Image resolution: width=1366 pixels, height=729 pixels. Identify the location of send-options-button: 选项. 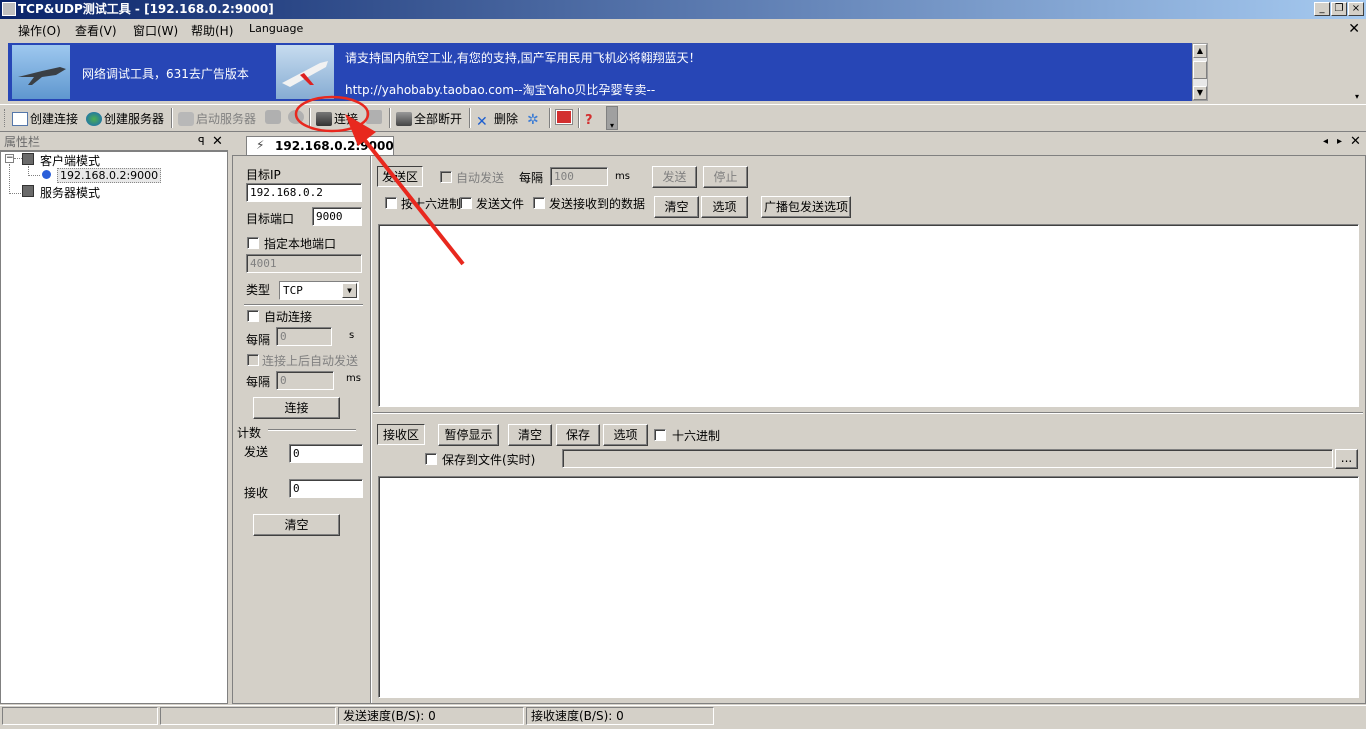
(724, 207).